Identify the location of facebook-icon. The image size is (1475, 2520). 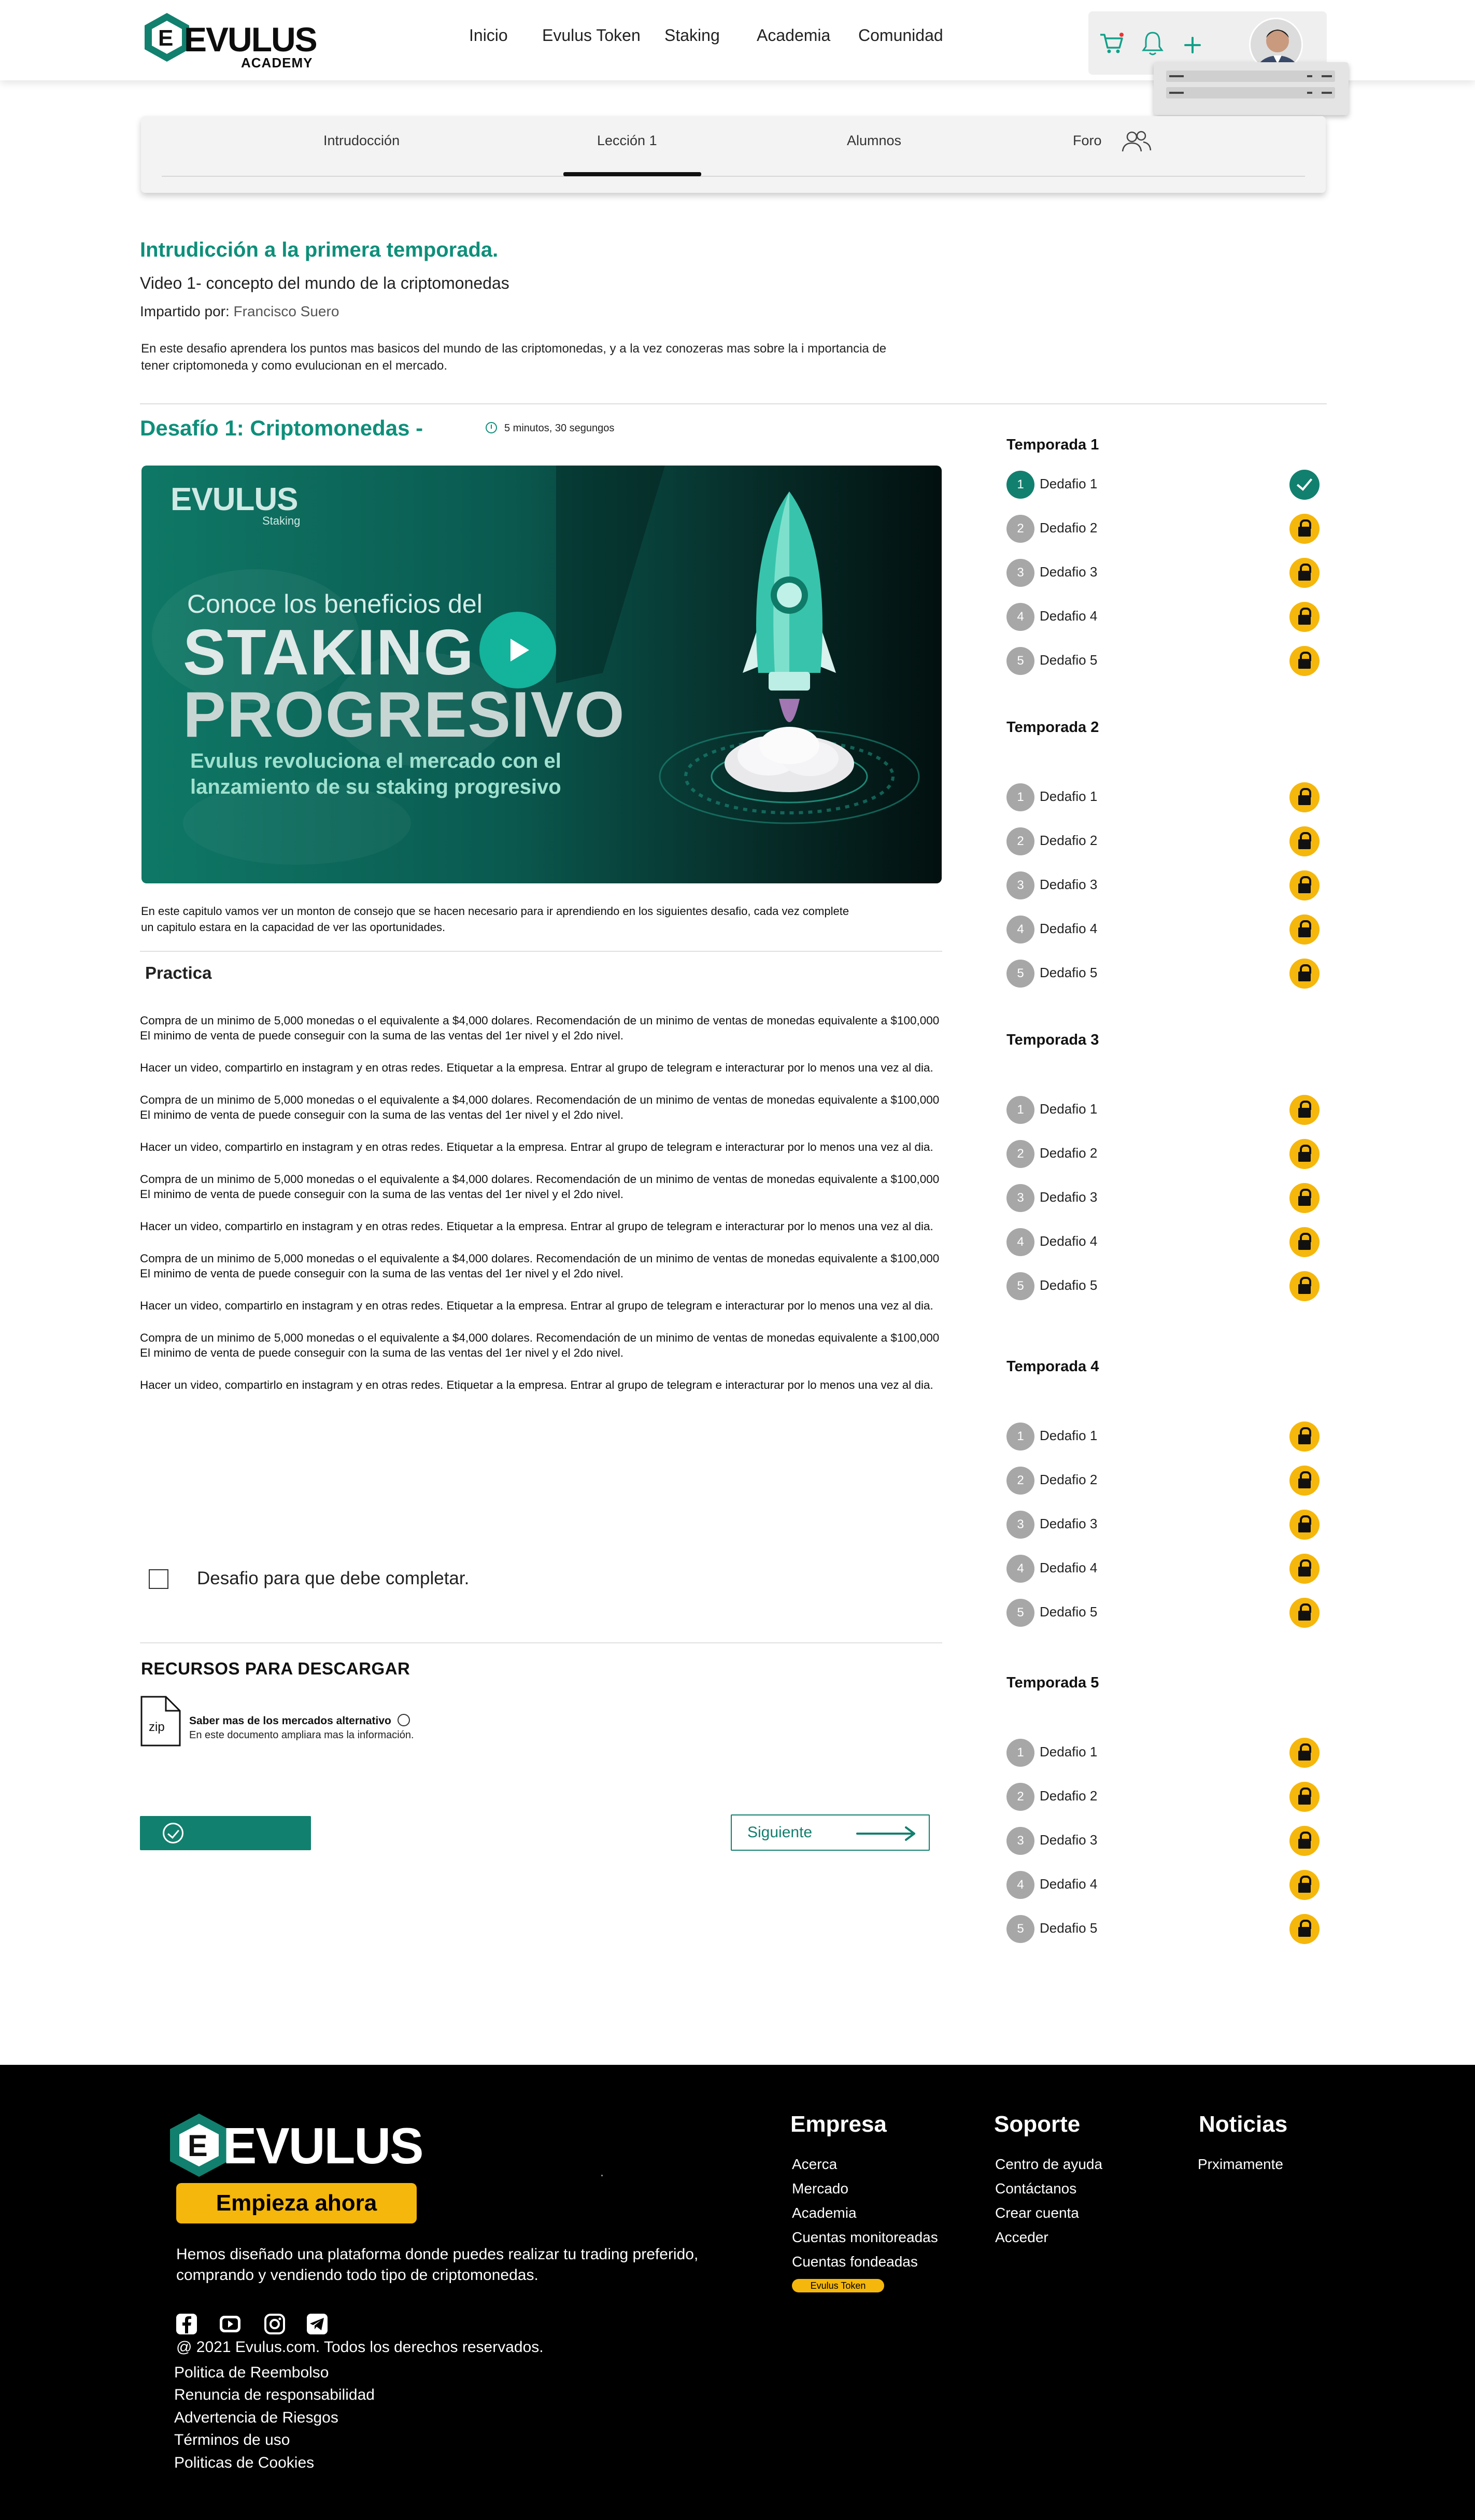
(186, 2324).